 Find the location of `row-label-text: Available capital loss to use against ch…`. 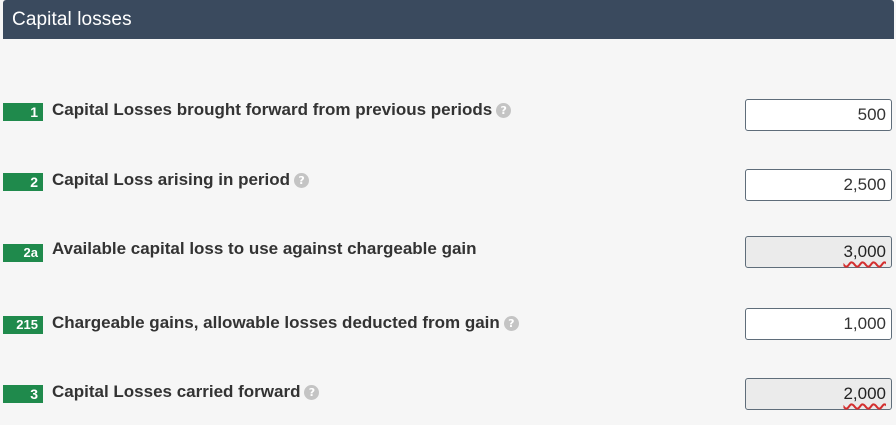

row-label-text: Available capital loss to use against ch… is located at coordinates (264, 248).